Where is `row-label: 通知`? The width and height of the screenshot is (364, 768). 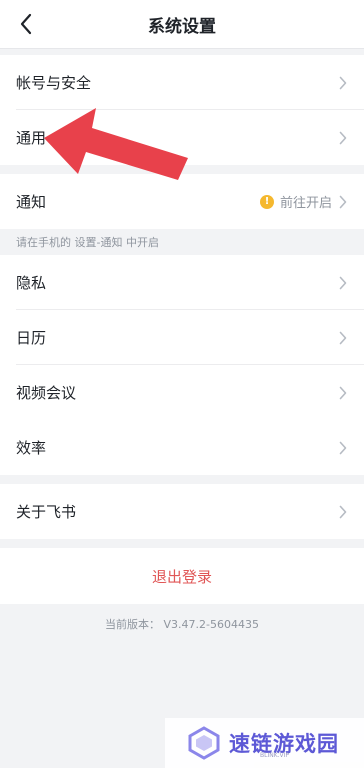
row-label: 通知 is located at coordinates (31, 202).